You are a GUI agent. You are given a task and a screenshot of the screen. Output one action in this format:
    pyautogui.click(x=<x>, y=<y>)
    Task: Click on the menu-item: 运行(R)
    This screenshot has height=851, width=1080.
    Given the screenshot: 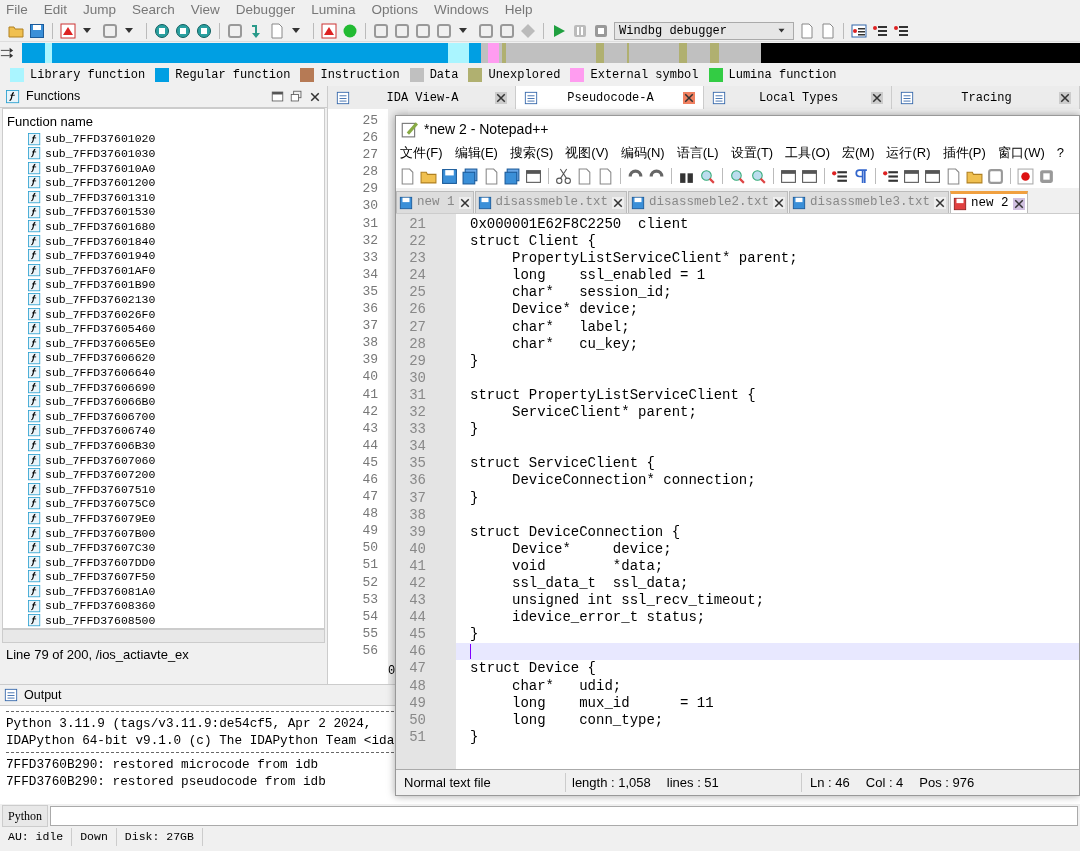 What is the action you would take?
    pyautogui.click(x=908, y=153)
    